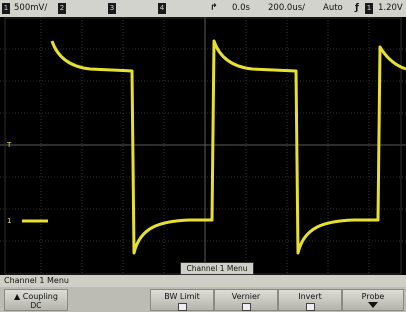 The width and height of the screenshot is (406, 312). I want to click on volts-per-div: 500mV/, so click(31, 8).